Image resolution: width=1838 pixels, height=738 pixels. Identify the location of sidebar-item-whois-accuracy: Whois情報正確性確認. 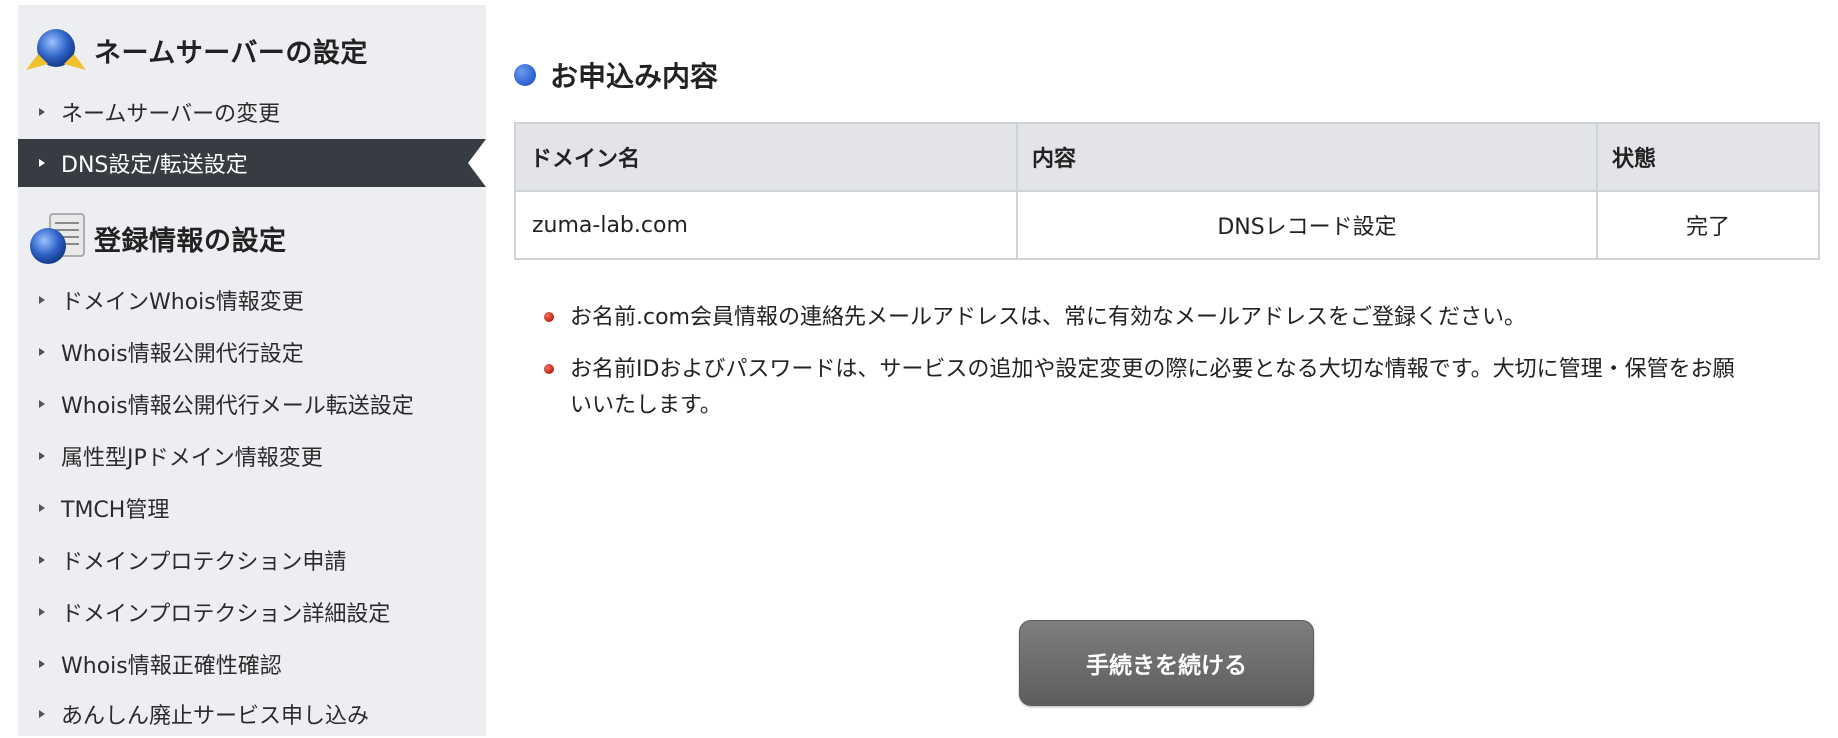
(252, 664).